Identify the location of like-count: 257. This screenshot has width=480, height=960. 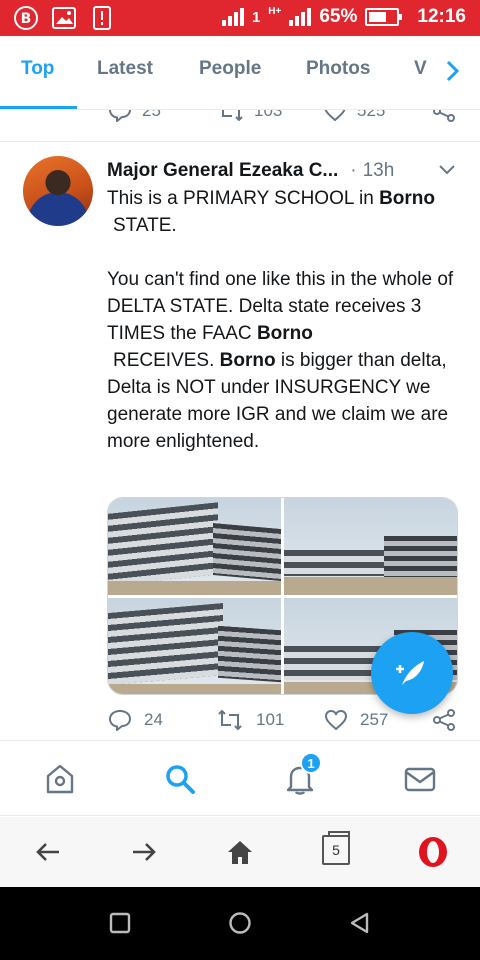
(374, 719).